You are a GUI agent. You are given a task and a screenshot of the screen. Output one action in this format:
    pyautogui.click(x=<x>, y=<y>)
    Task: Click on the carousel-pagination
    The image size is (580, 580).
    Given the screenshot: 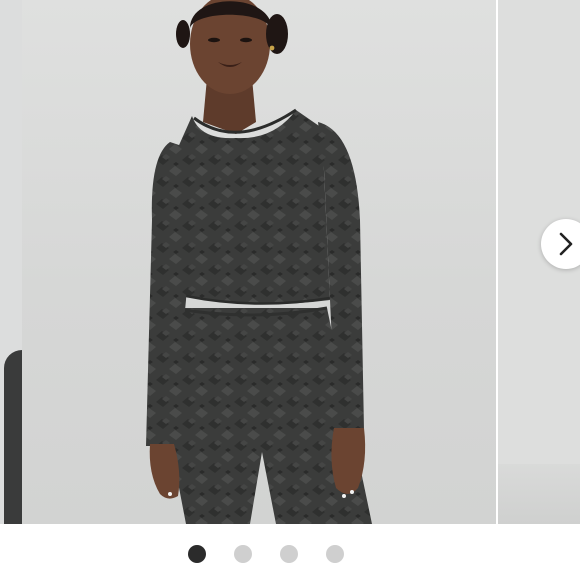 What is the action you would take?
    pyautogui.click(x=290, y=554)
    